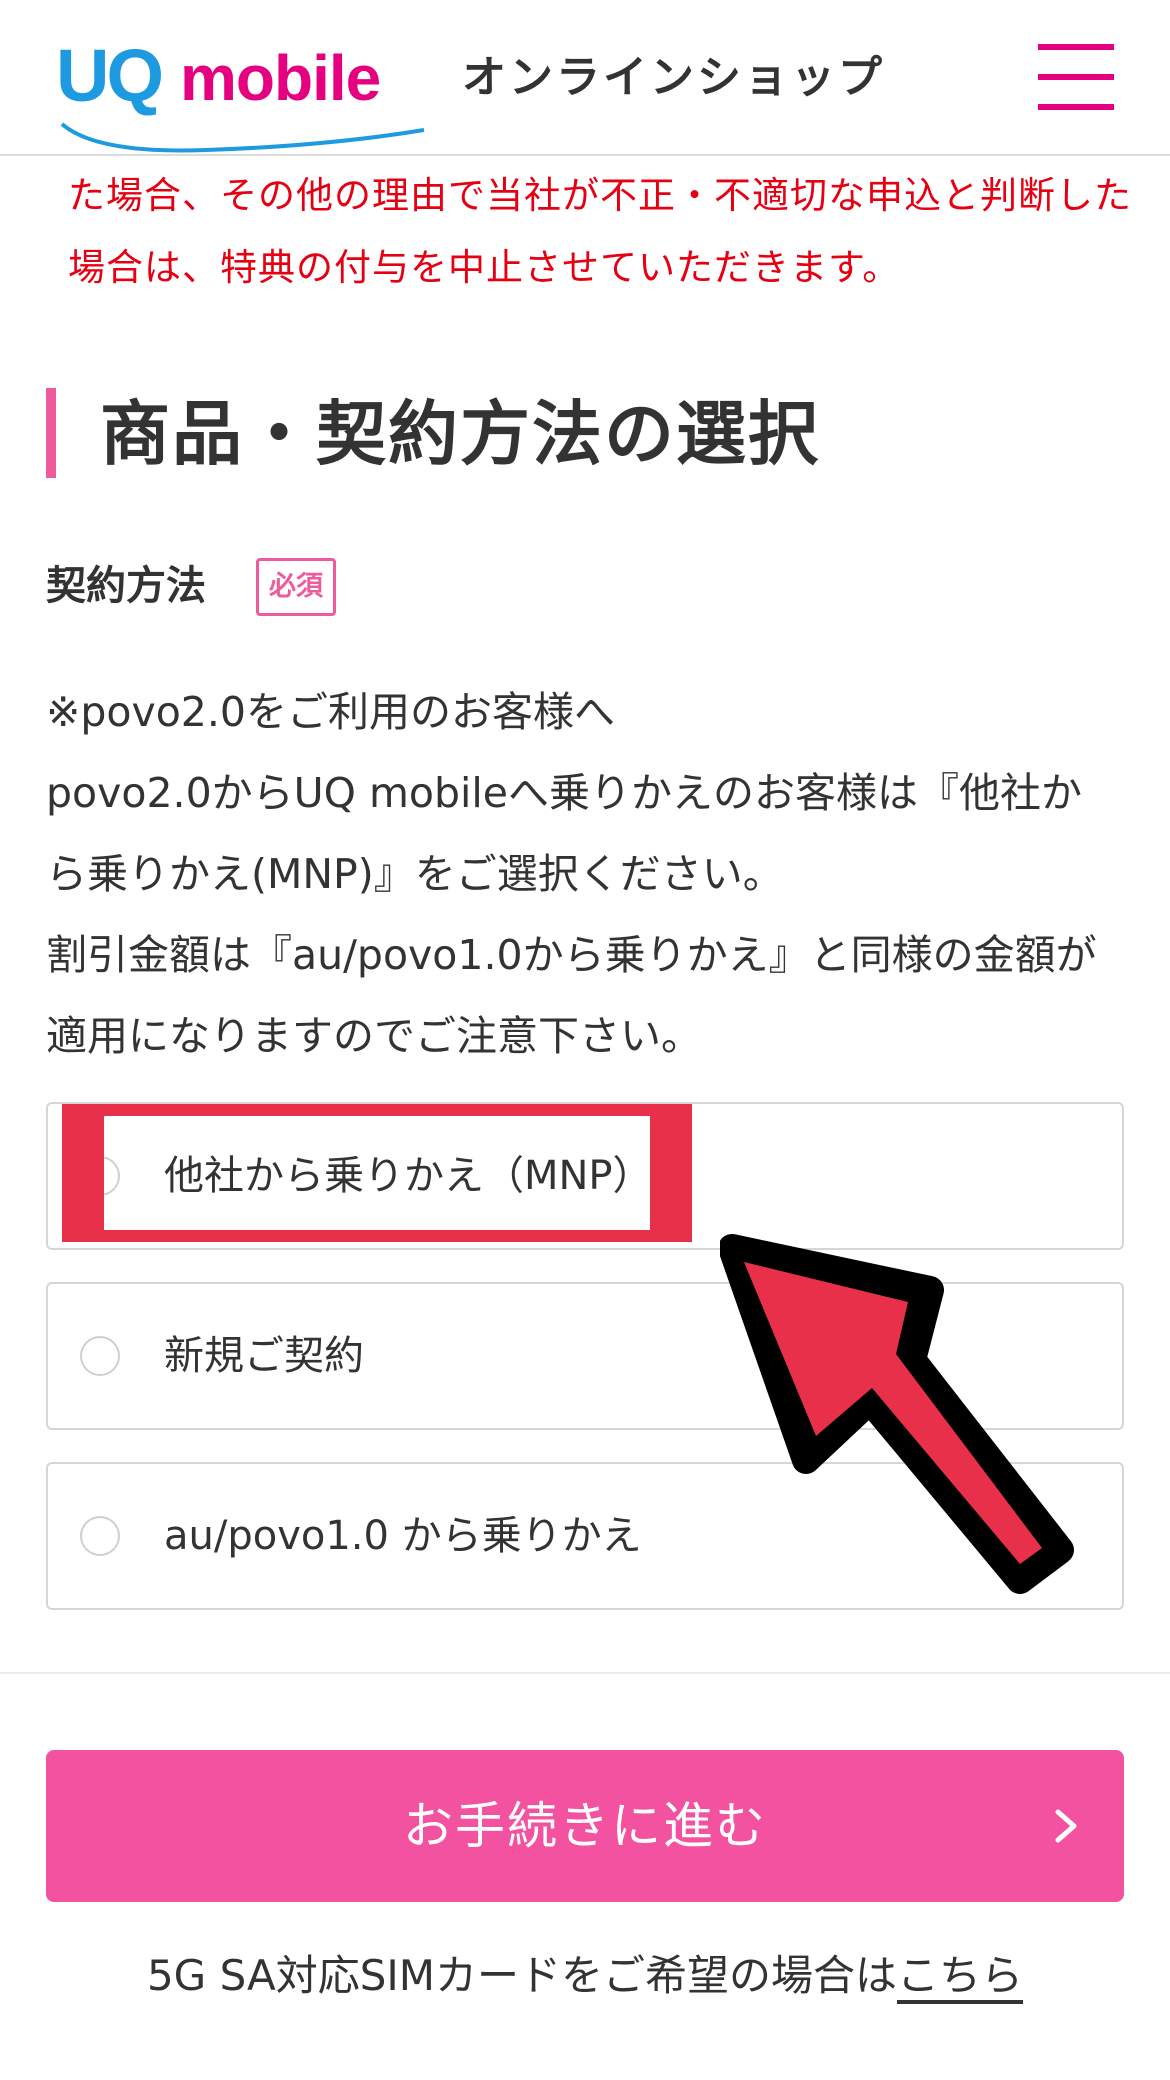  Describe the element at coordinates (296, 587) in the screenshot. I see `required-badge: 必須` at that location.